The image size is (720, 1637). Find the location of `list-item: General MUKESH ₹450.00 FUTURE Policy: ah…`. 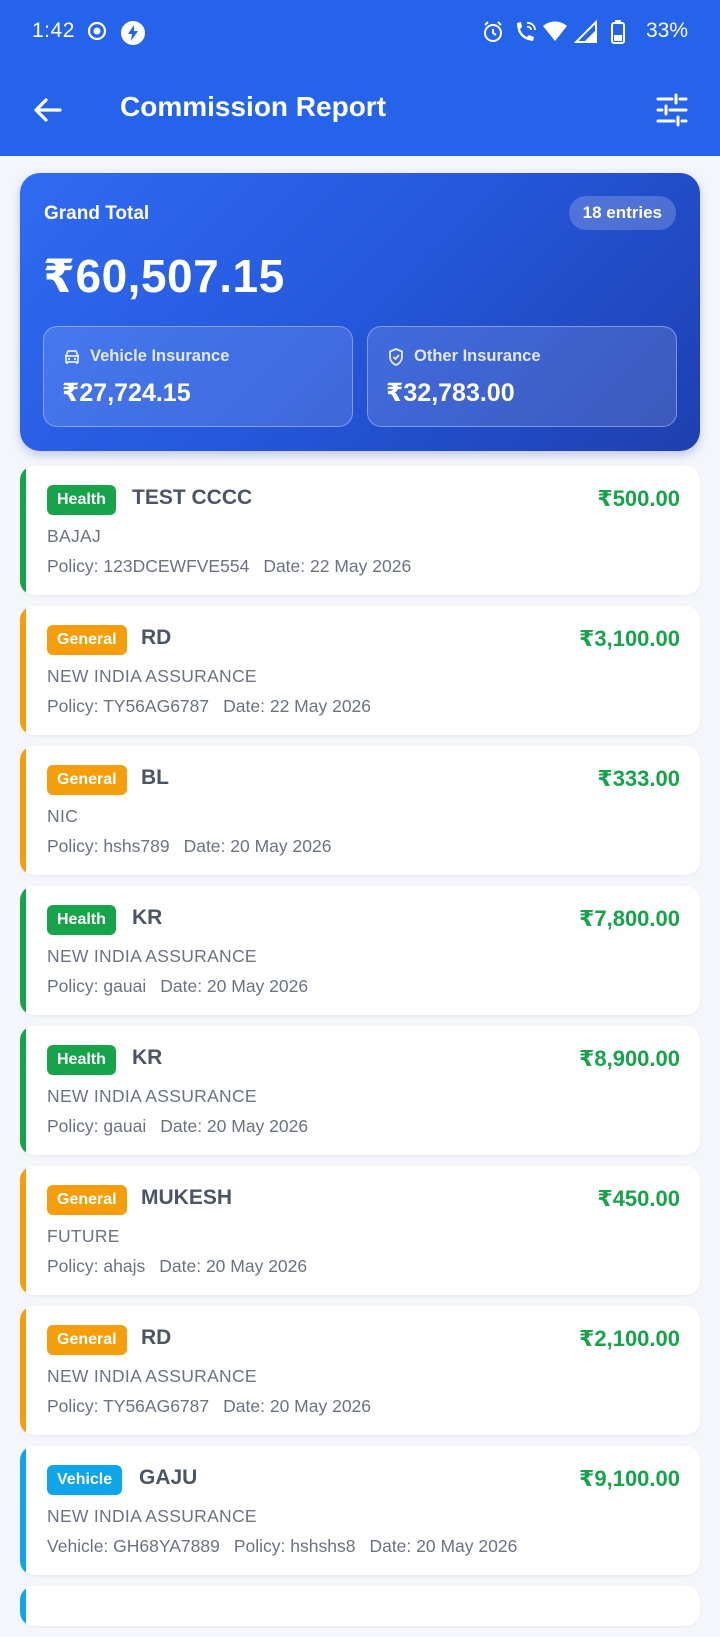

list-item: General MUKESH ₹450.00 FUTURE Policy: ah… is located at coordinates (360, 1230).